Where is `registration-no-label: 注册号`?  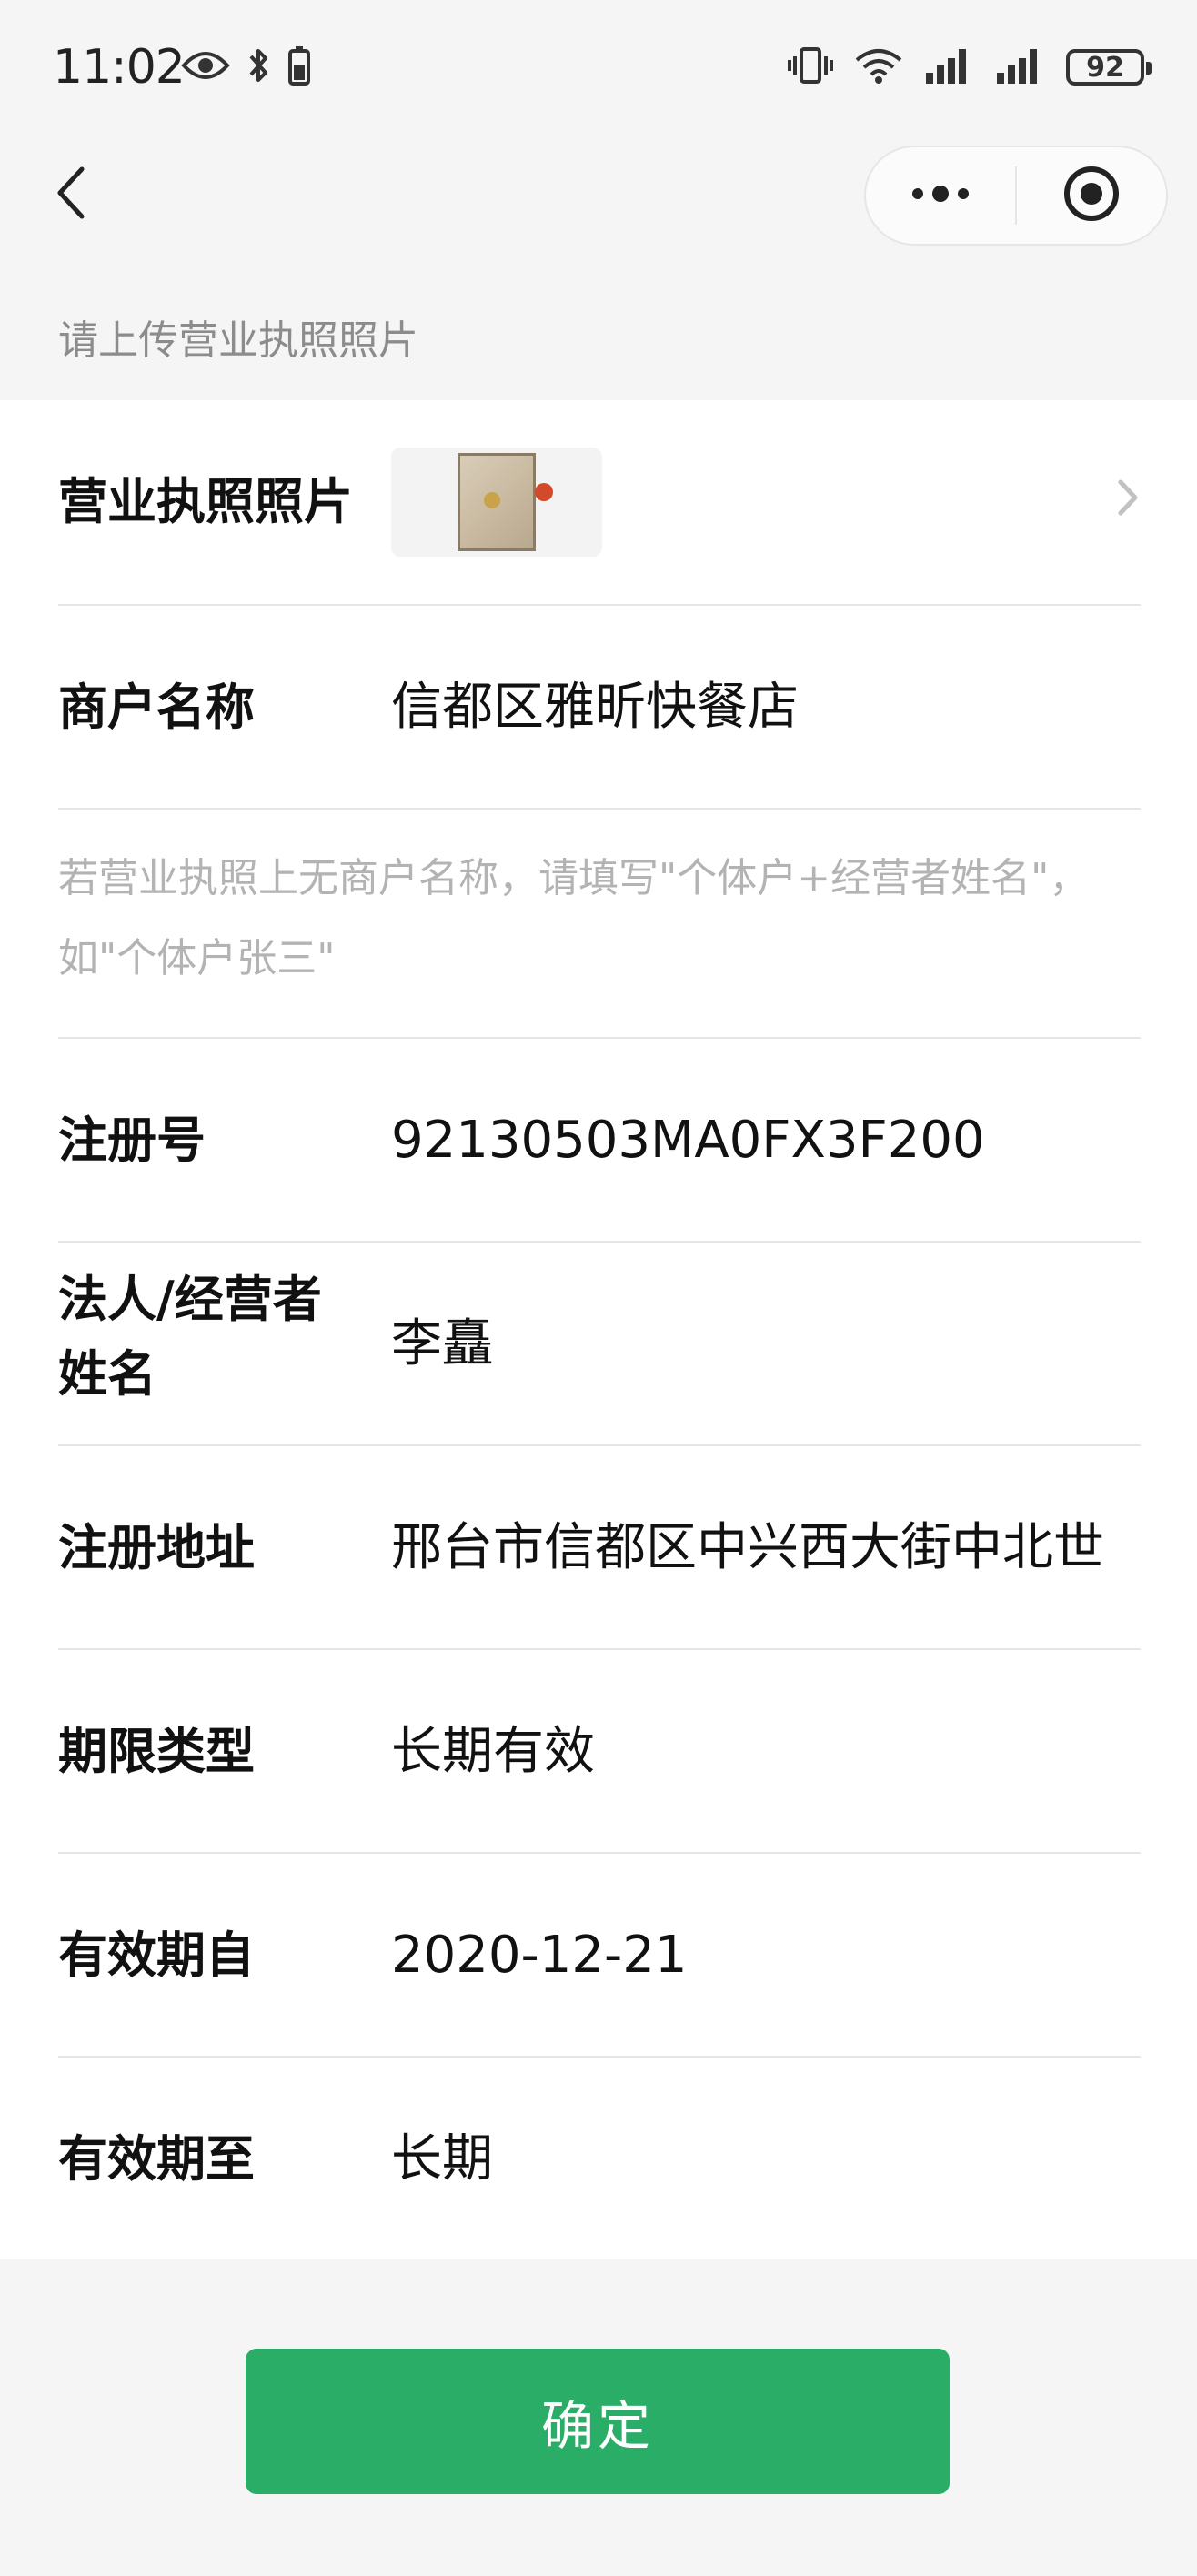 registration-no-label: 注册号 is located at coordinates (132, 1140).